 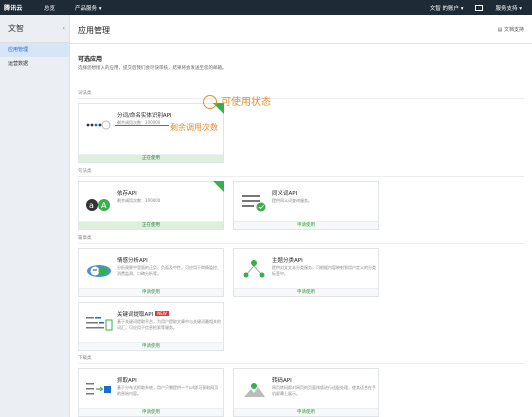 What do you see at coordinates (253, 389) in the screenshot?
I see `transcode-icon` at bounding box center [253, 389].